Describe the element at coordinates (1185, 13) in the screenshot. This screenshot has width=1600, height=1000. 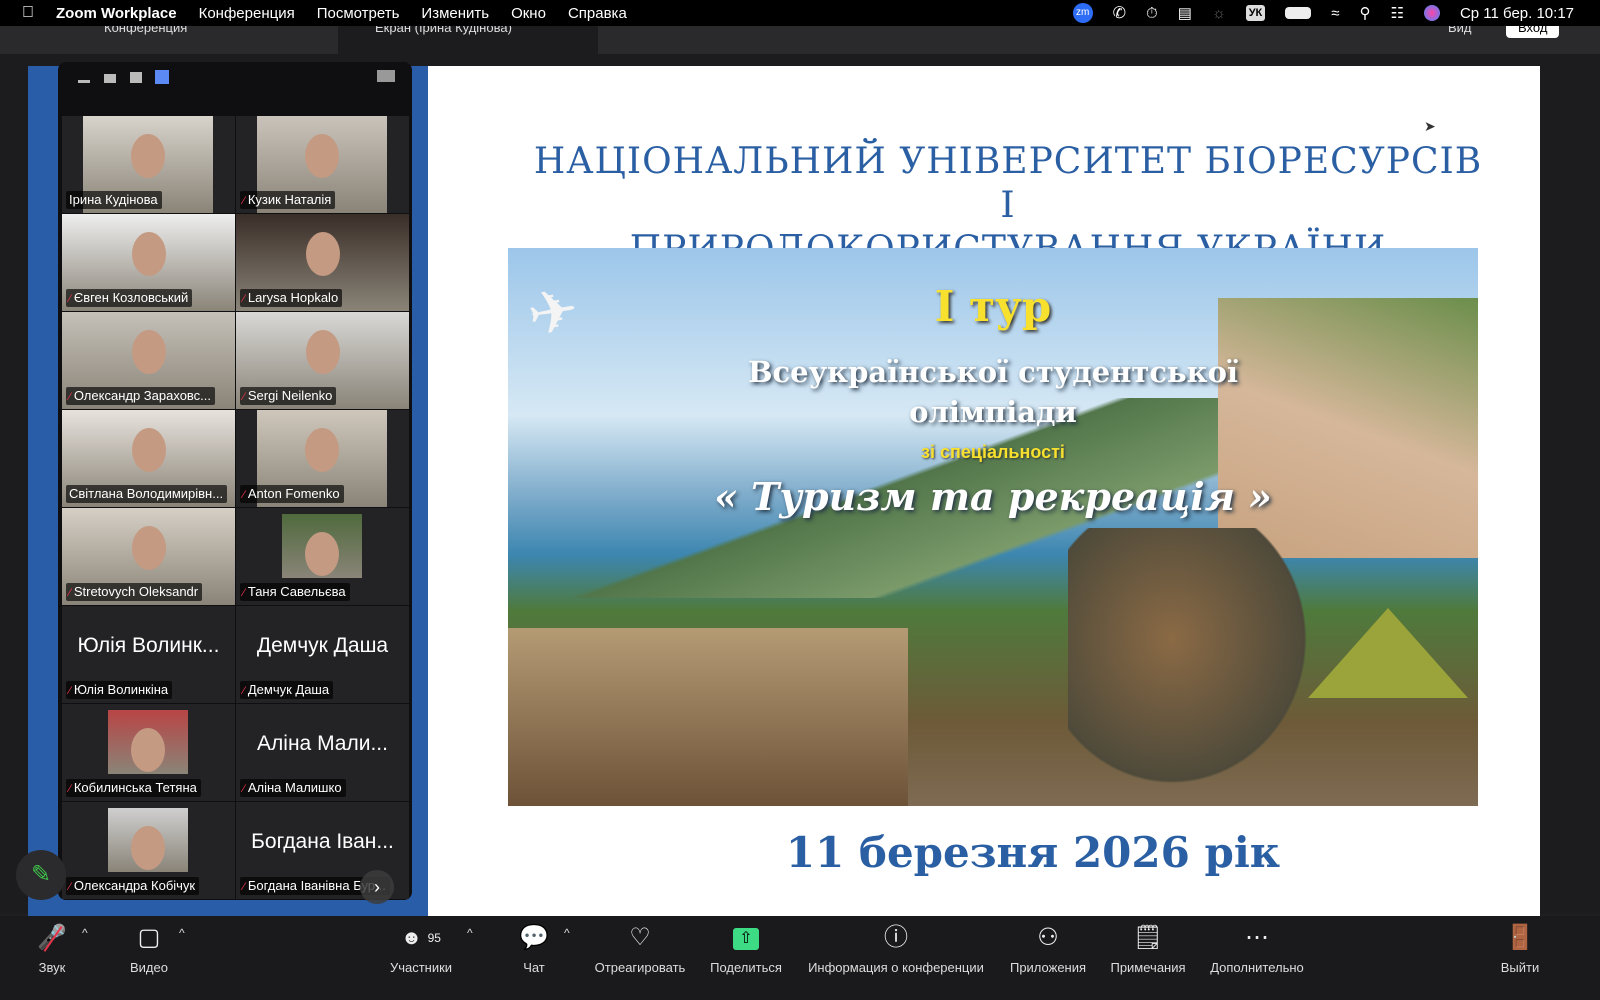
I see `storage-icon: ▤` at that location.